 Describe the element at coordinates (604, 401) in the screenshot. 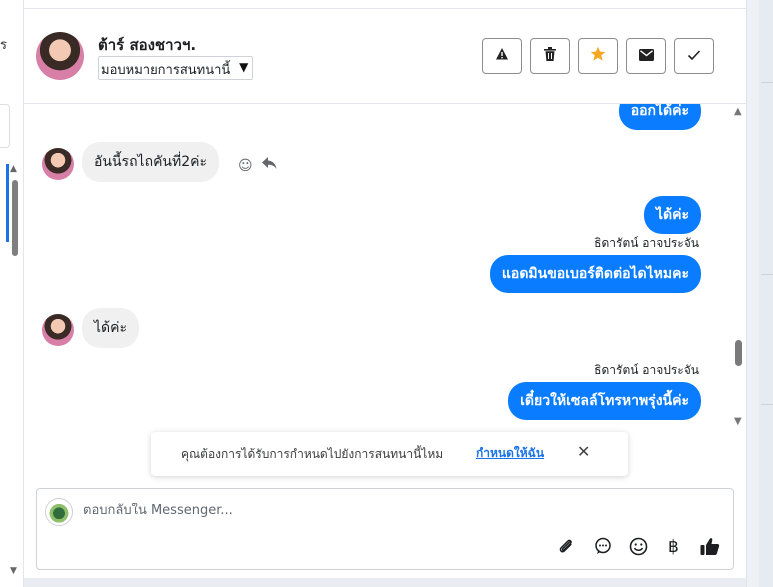

I see `outgoing-message: เดี๋ยวให้เซลล์โทรหาพรุ่งนี้ค่ะ` at that location.